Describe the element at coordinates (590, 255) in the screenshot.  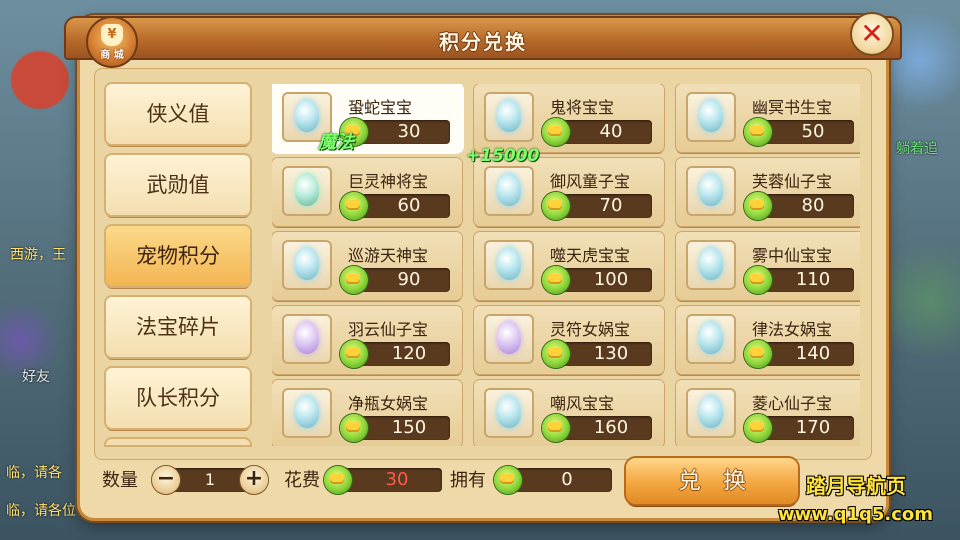
I see `pet-name: 噬天虎宝宝` at that location.